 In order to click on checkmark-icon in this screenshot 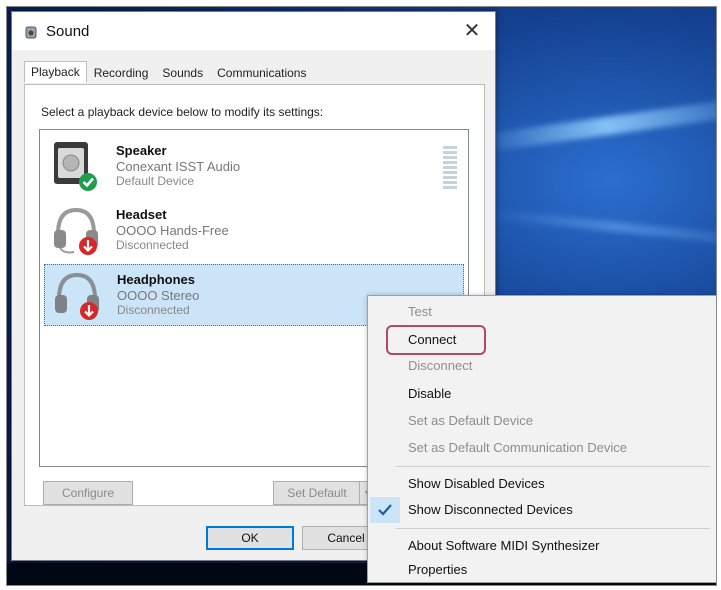, I will do `click(385, 510)`.